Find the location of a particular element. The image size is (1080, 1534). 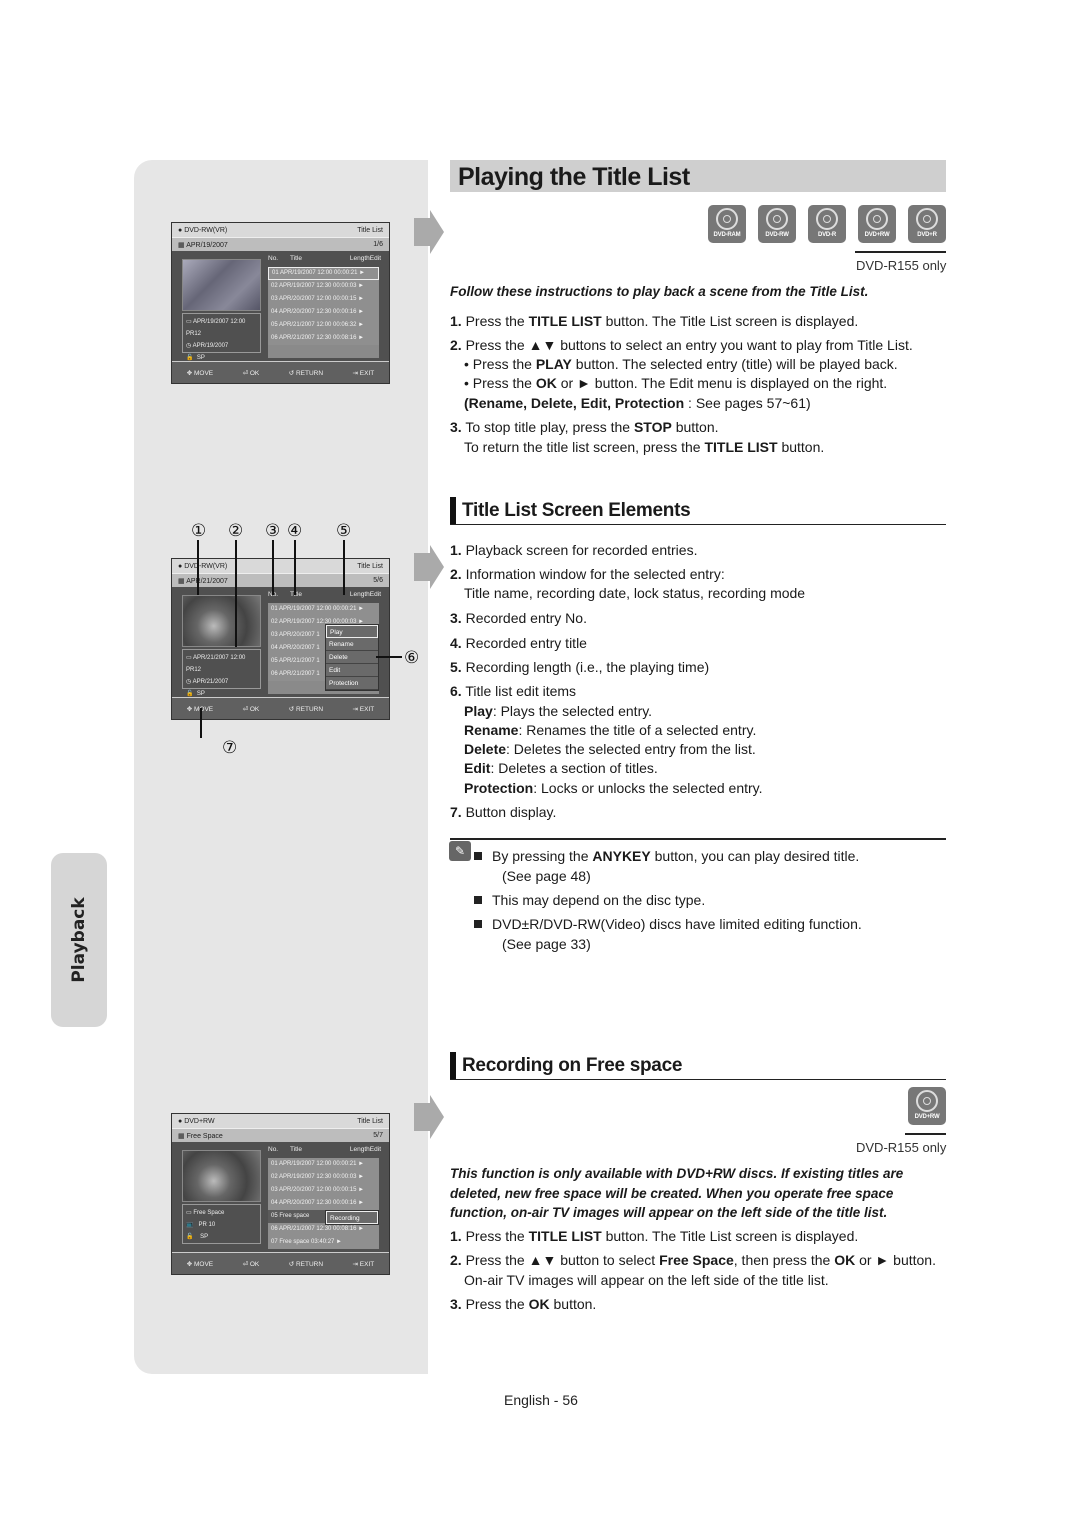

dvd-ram-disc-icon: DVD-RAM is located at coordinates (727, 224).